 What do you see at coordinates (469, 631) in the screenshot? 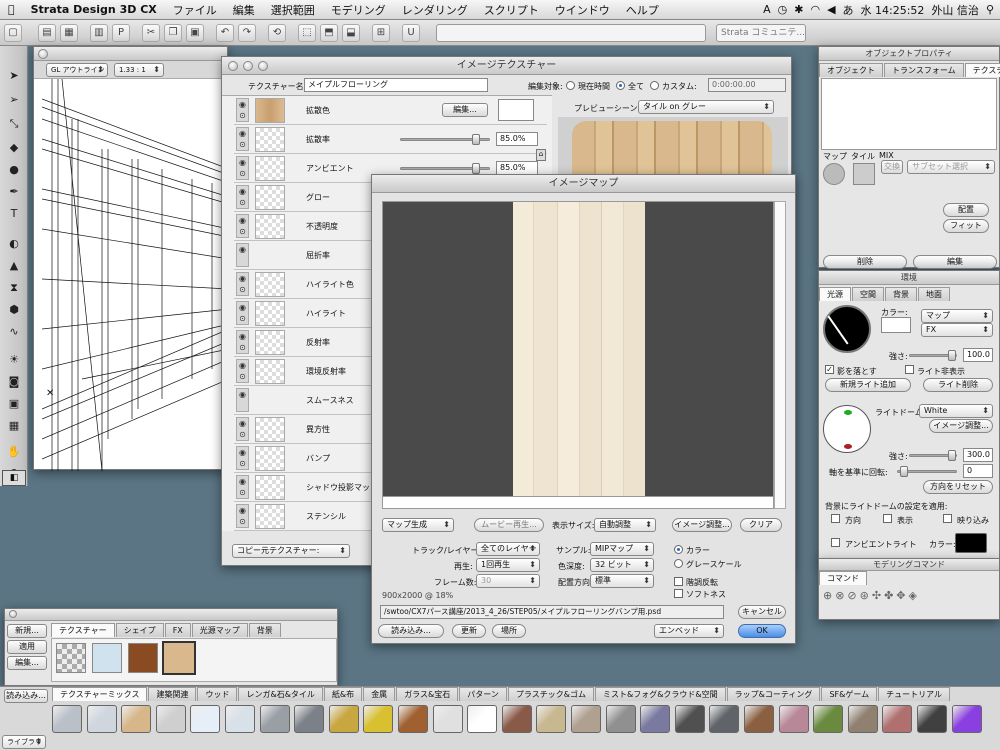
I see `update-button: 更新` at bounding box center [469, 631].